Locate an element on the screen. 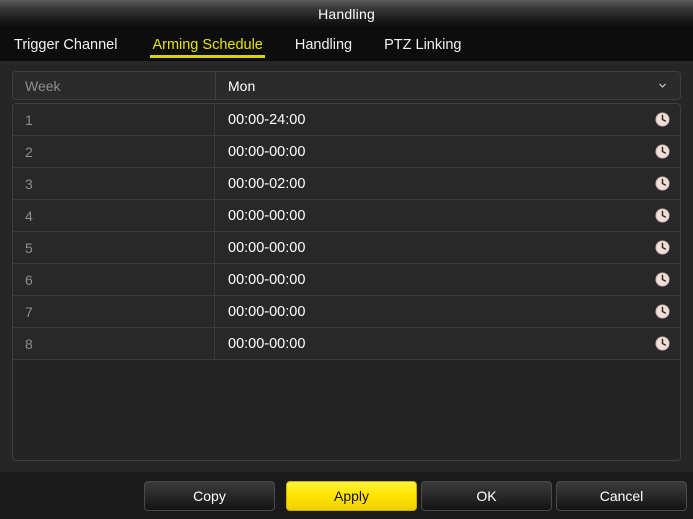 The width and height of the screenshot is (693, 519). tab-handling: Handling is located at coordinates (323, 44).